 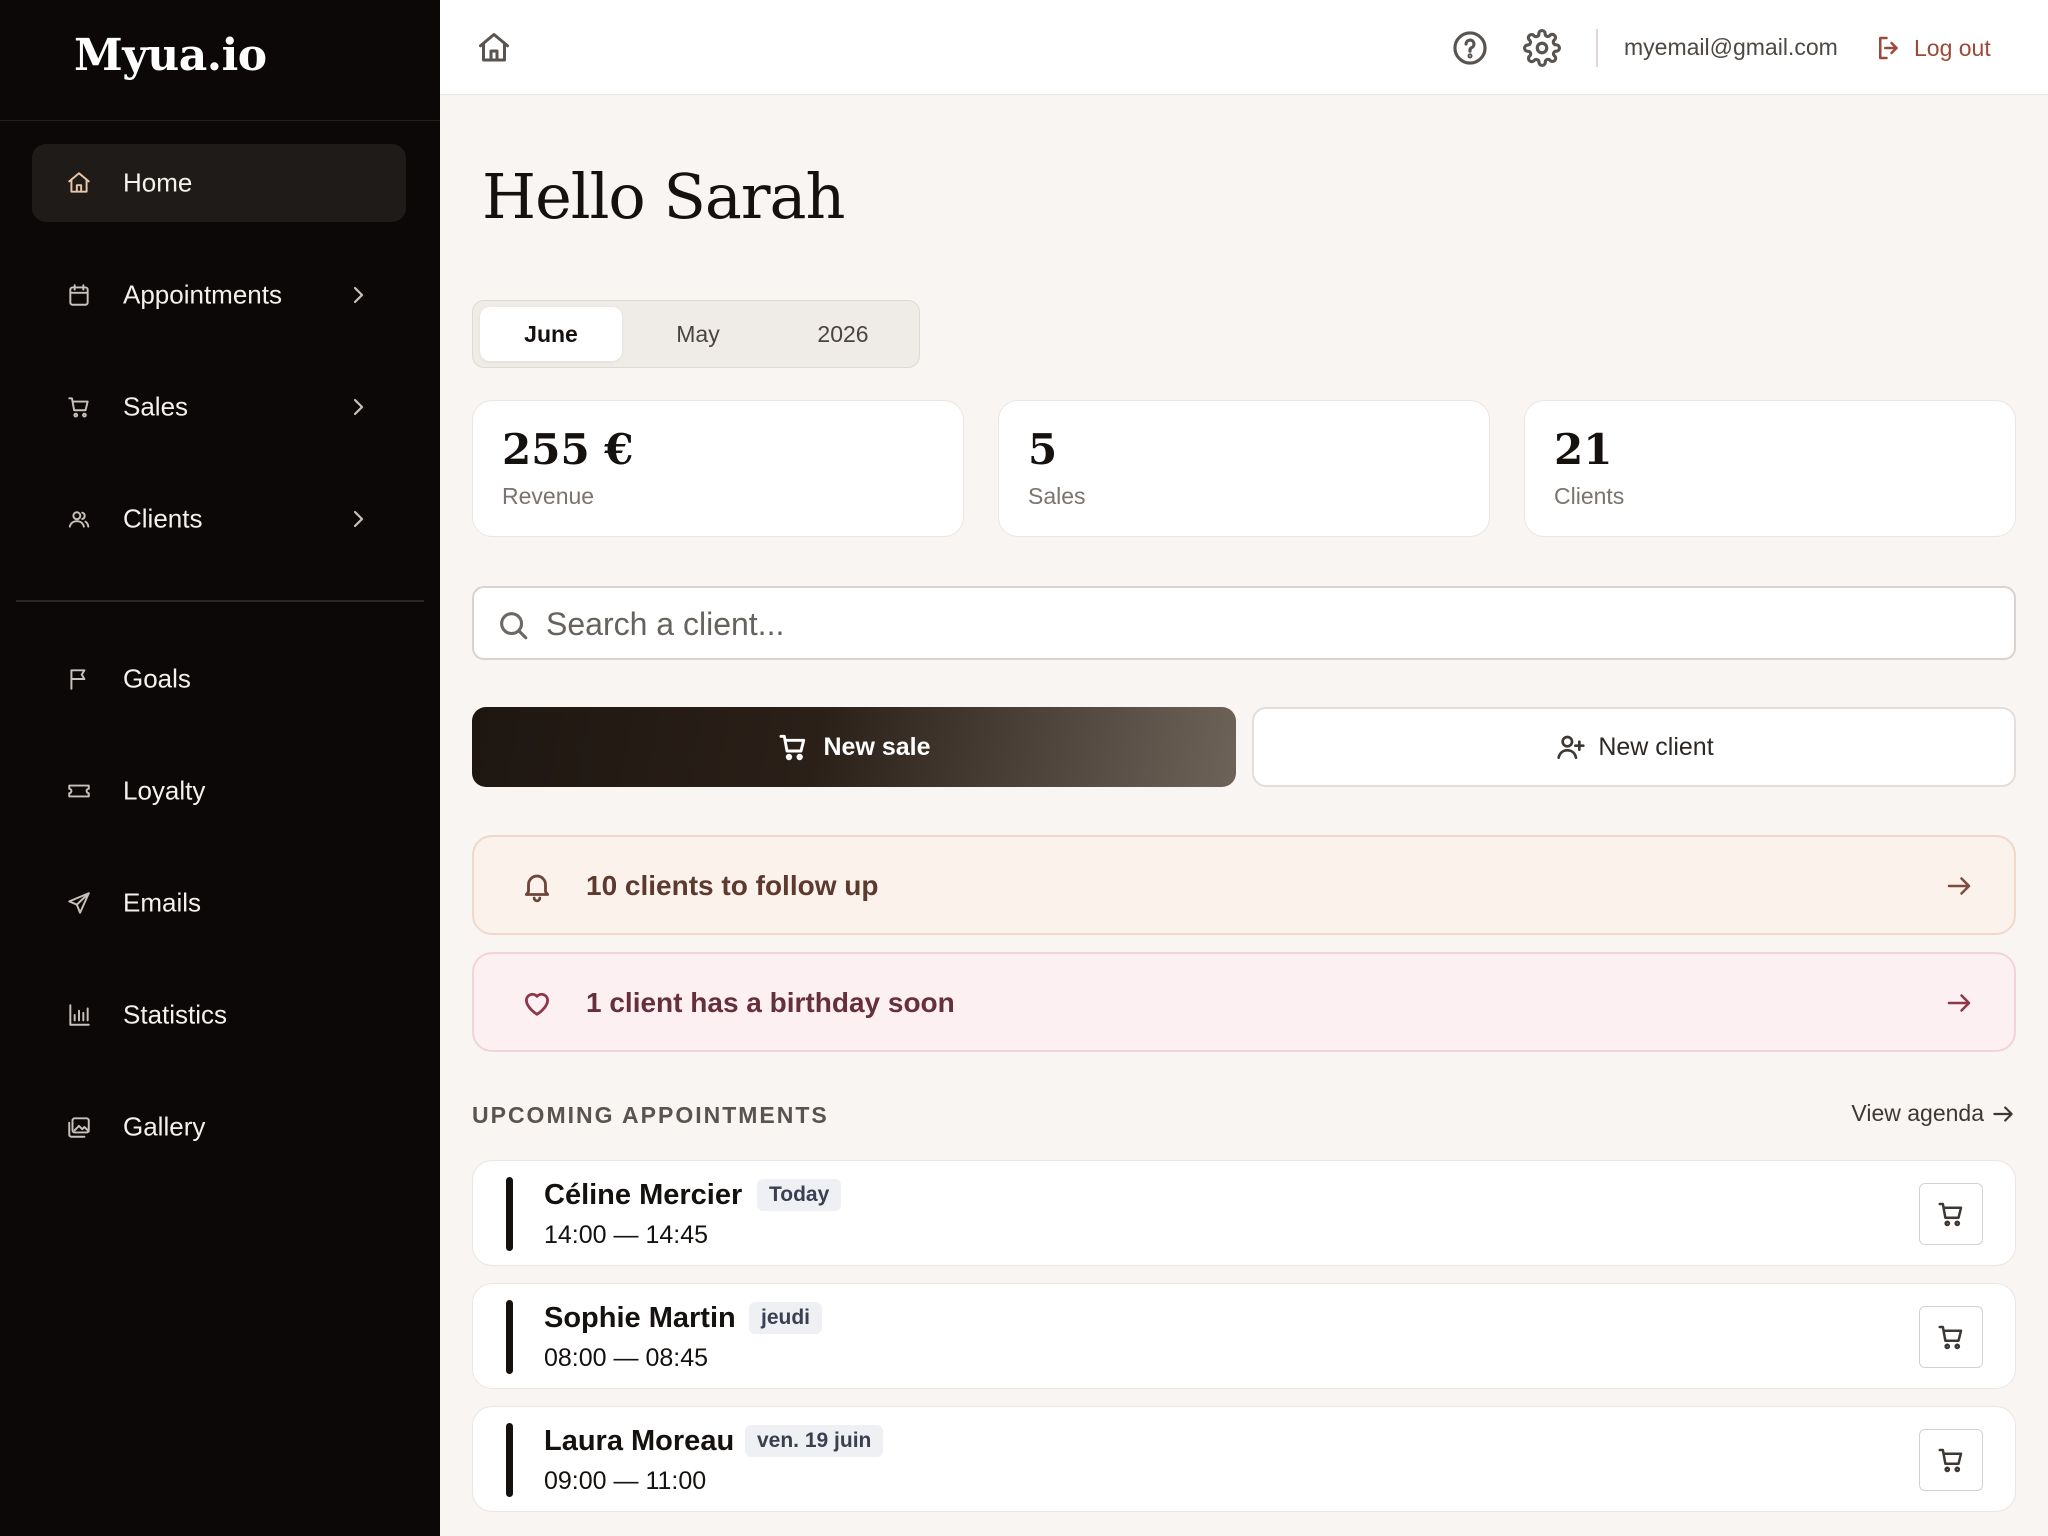 I want to click on stat-value: 5, so click(x=1043, y=449).